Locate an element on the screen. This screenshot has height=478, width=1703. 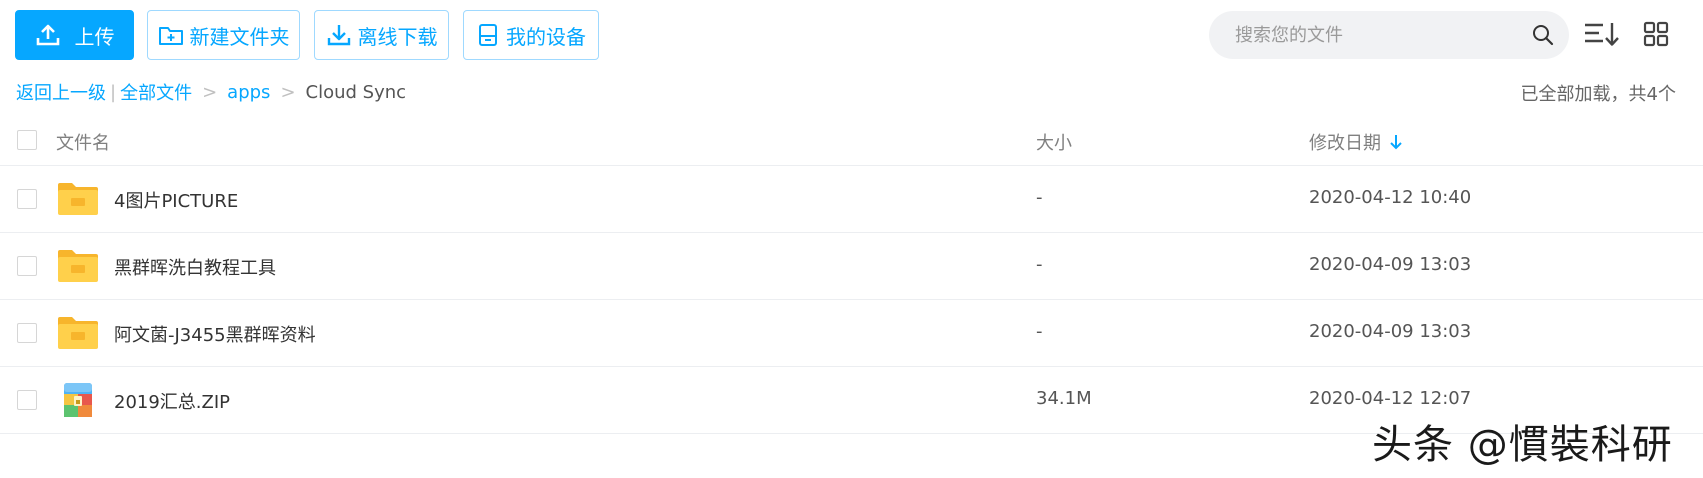
breadcrumb: 返回上一级 | 全部文件 > apps > Cloud Sync is located at coordinates (211, 92).